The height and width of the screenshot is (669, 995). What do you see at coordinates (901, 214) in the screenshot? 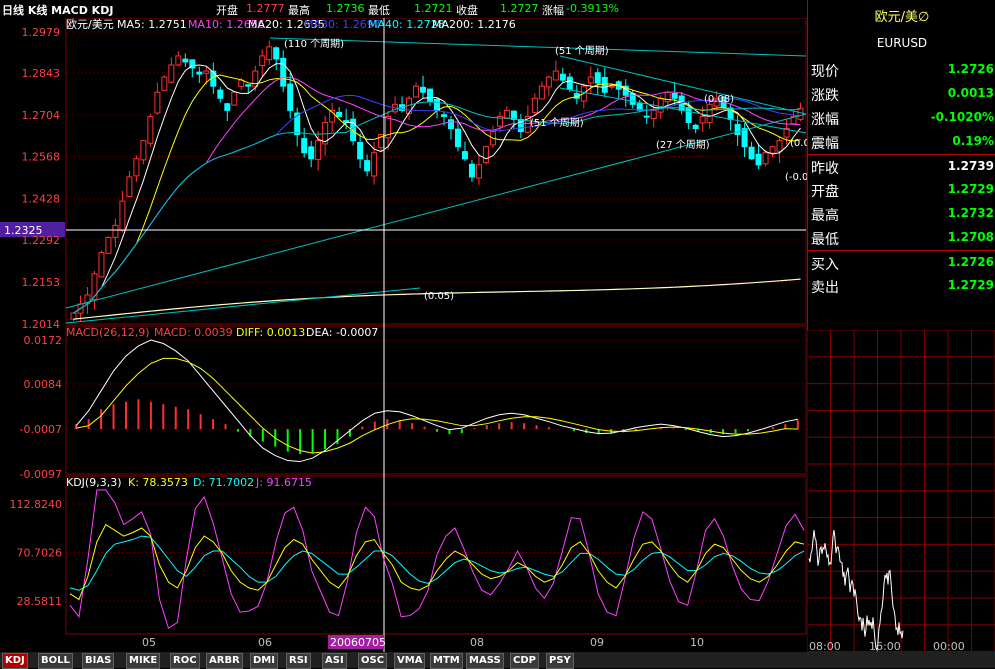
I see `quote-row: 最高 1.2732` at bounding box center [901, 214].